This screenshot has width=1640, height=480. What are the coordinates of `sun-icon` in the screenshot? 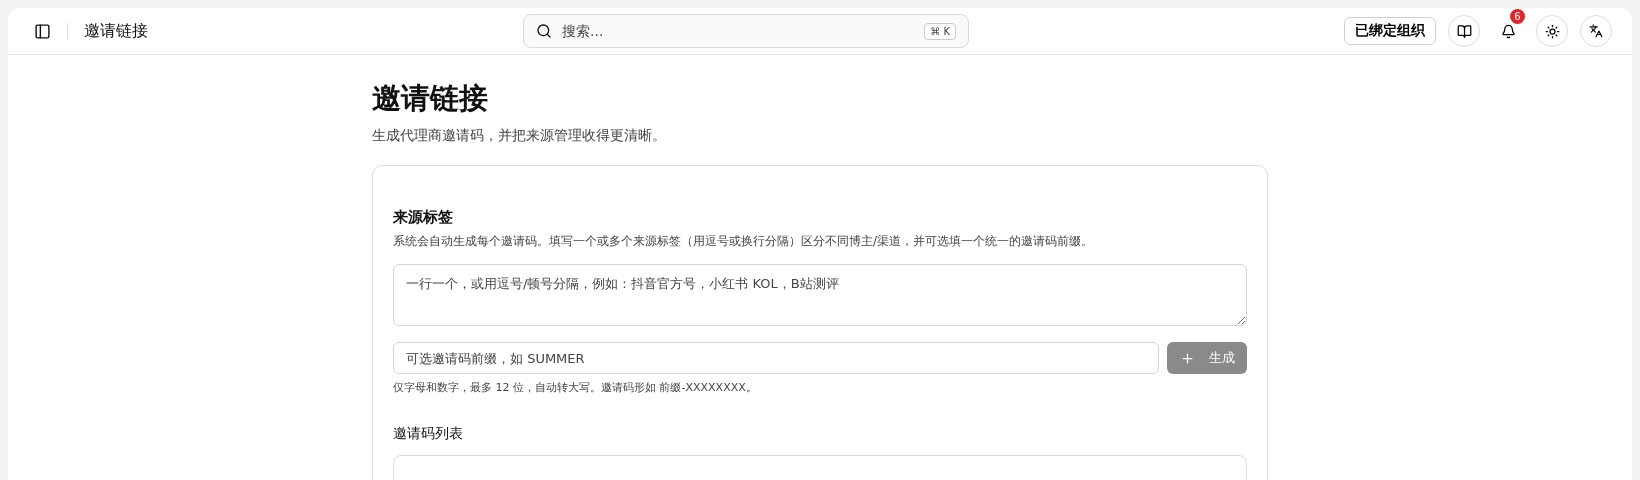 It's located at (1552, 31).